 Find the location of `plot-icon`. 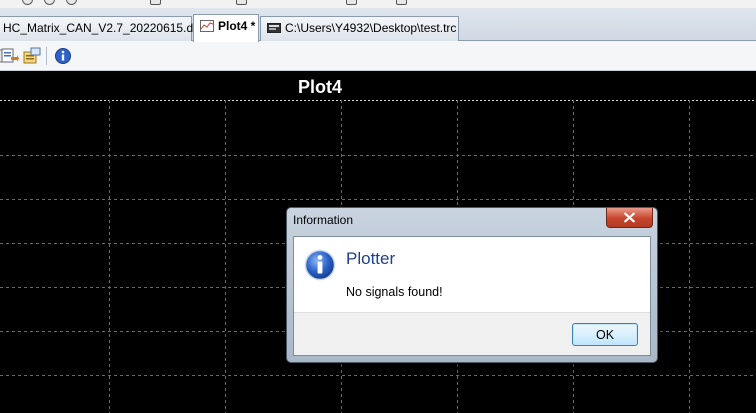

plot-icon is located at coordinates (207, 25).